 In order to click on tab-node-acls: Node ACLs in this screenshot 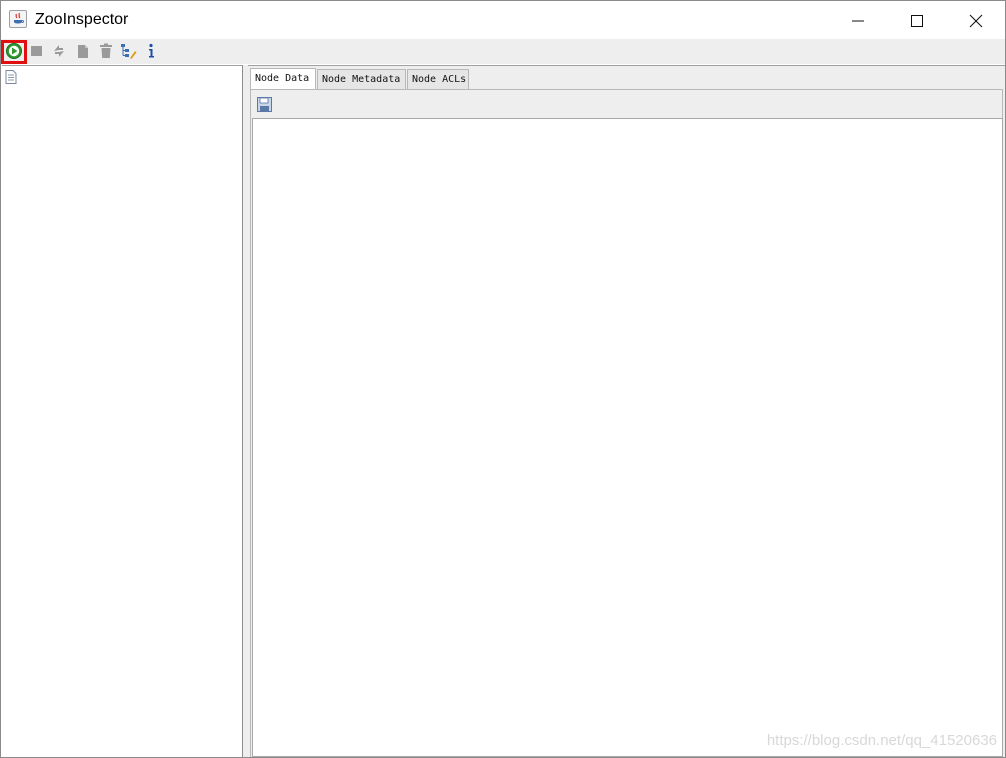, I will do `click(438, 79)`.